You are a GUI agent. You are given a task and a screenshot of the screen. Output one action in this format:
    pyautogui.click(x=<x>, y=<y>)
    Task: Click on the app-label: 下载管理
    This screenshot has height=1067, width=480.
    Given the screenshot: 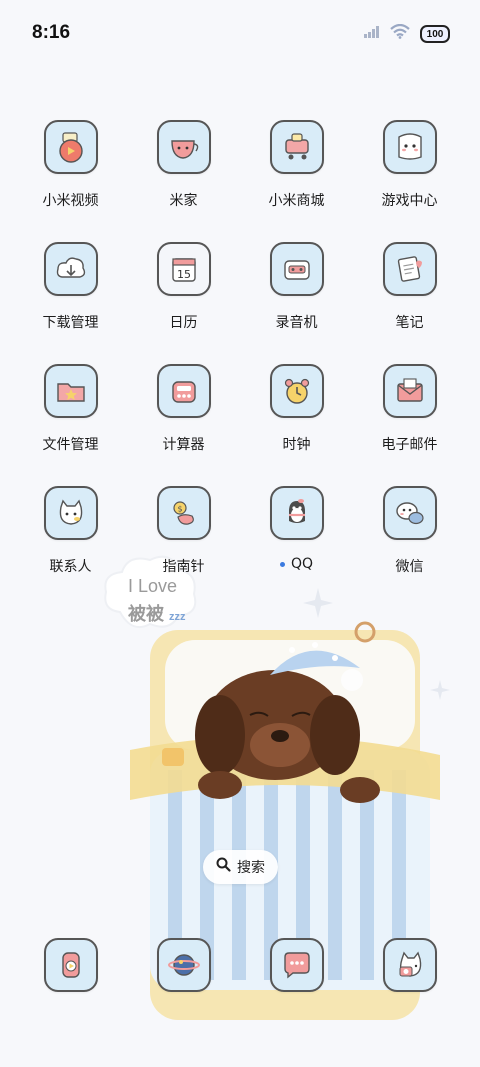 What is the action you would take?
    pyautogui.click(x=70, y=323)
    